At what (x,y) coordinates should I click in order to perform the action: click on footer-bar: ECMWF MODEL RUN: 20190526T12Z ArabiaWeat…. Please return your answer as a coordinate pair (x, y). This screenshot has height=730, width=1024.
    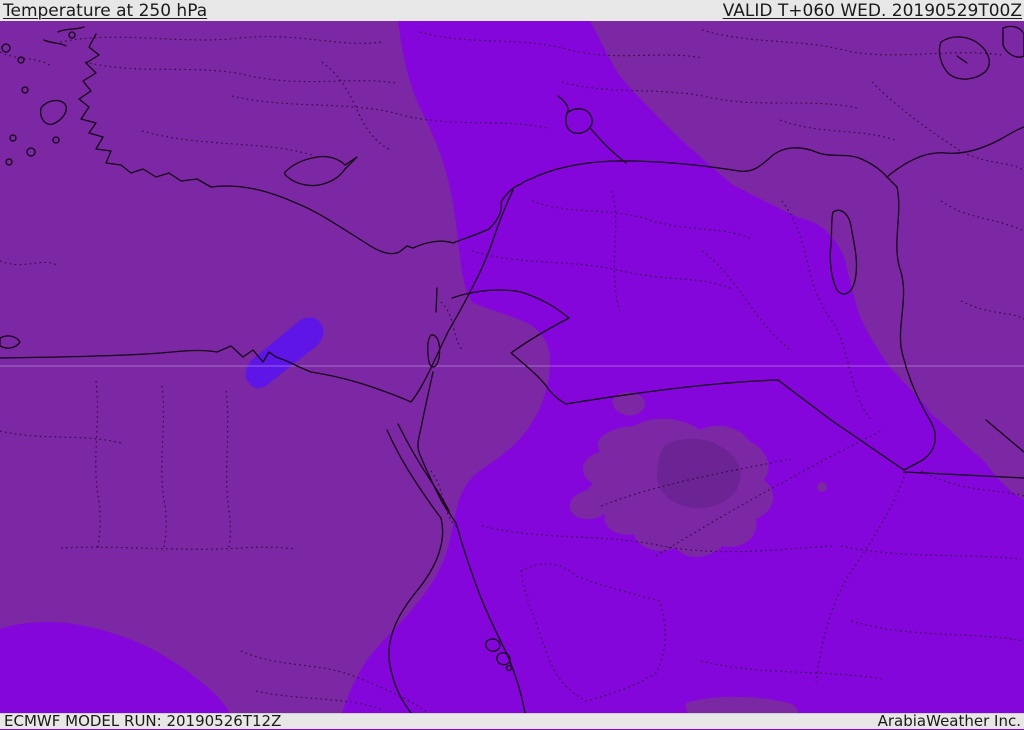
    Looking at the image, I should click on (512, 721).